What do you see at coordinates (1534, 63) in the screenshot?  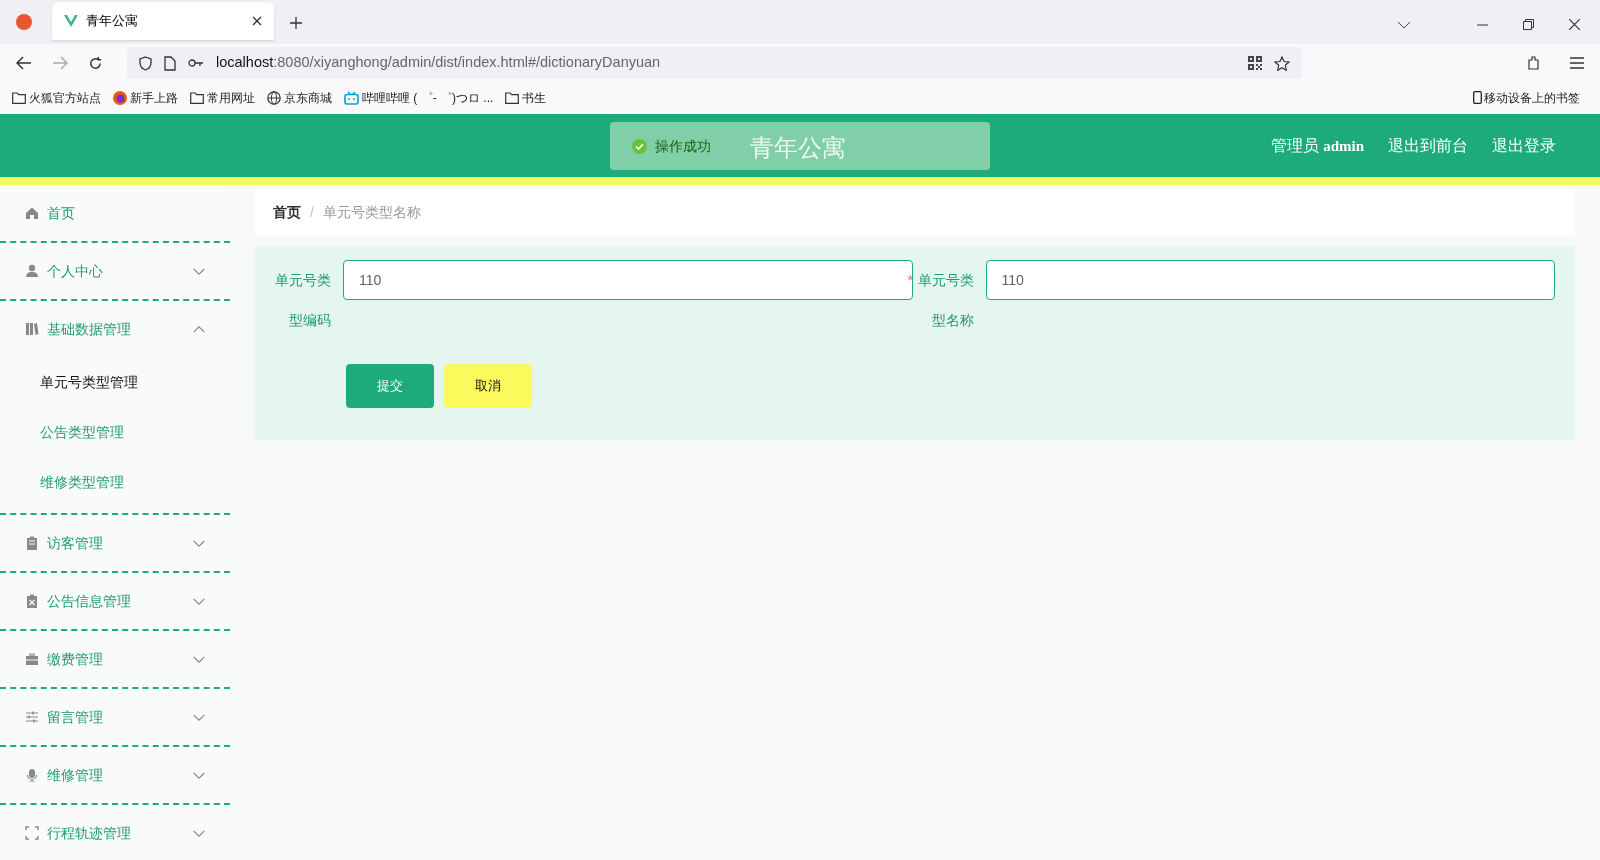 I see `extension-icon` at bounding box center [1534, 63].